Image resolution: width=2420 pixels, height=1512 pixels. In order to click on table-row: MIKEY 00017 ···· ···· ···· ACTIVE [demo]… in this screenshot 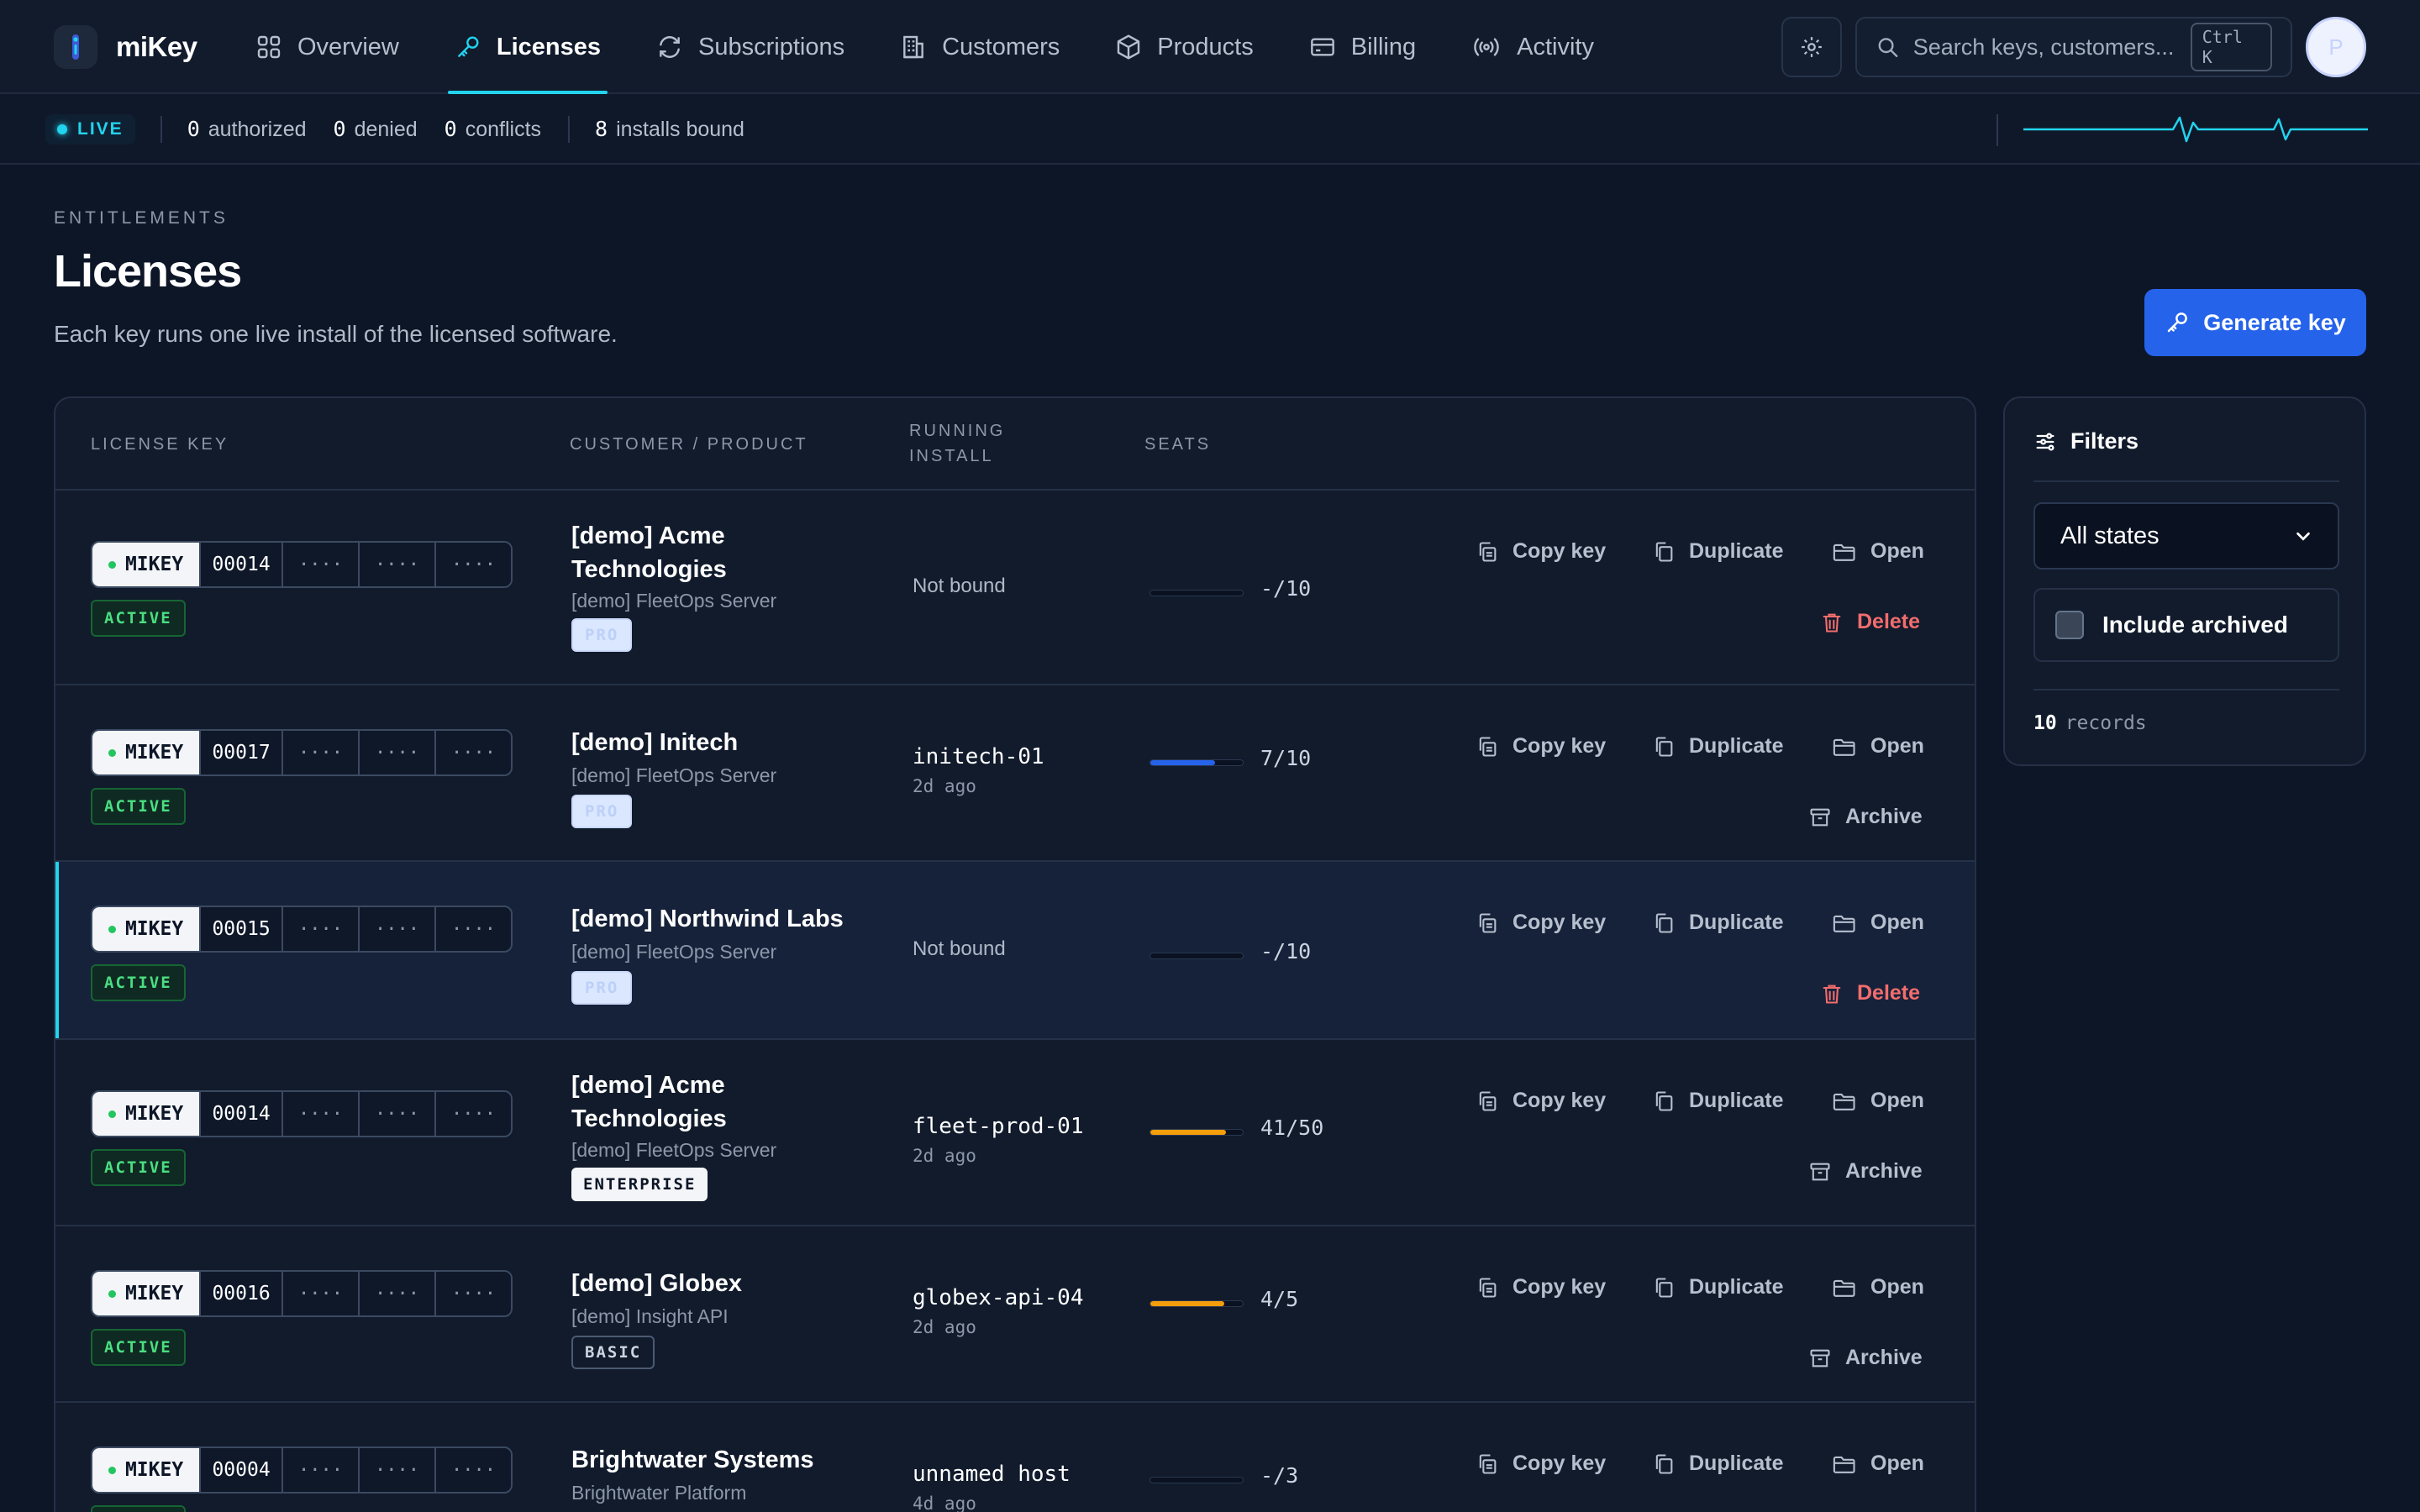, I will do `click(1015, 773)`.